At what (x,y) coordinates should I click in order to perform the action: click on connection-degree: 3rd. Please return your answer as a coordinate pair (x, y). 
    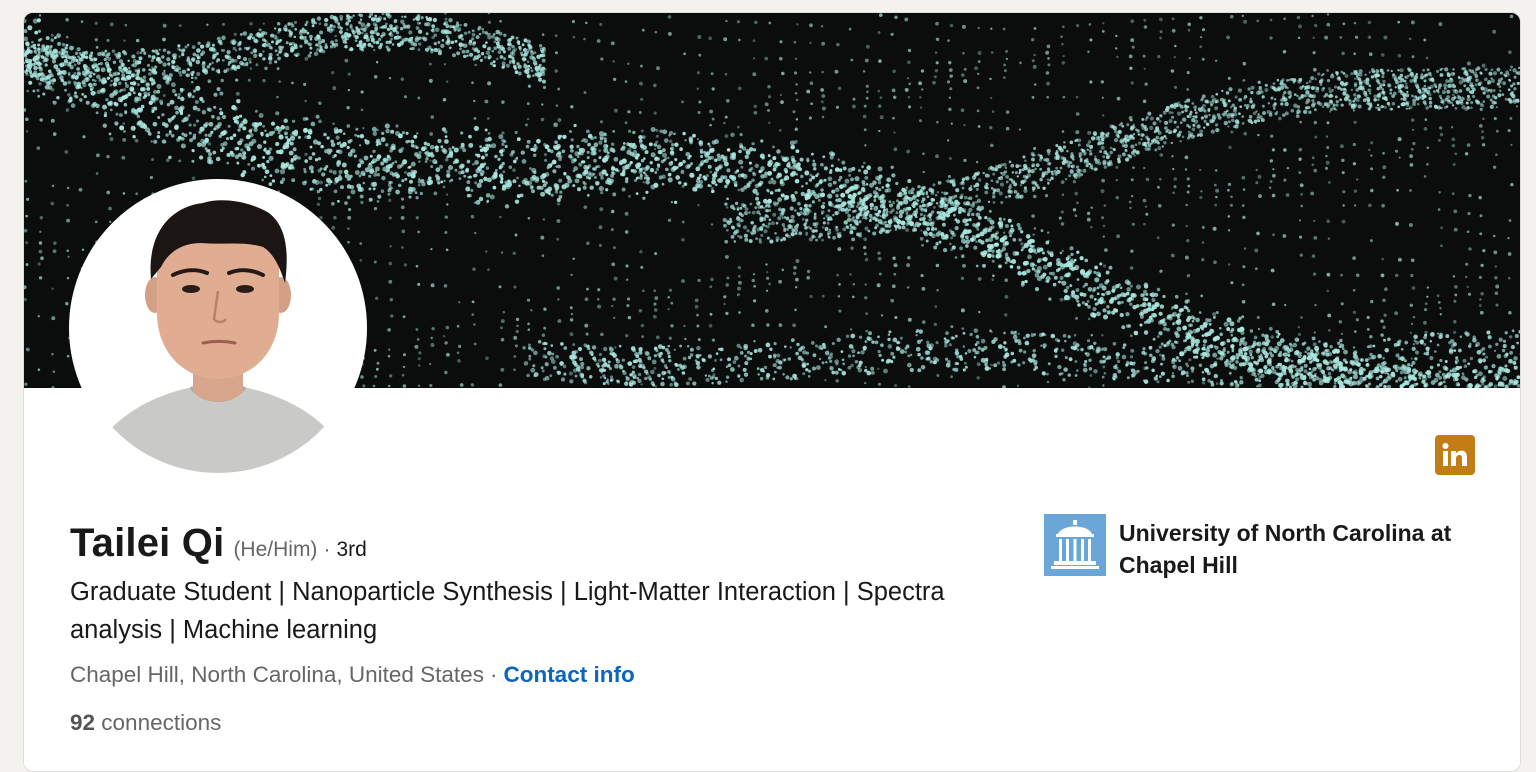
    Looking at the image, I should click on (351, 549).